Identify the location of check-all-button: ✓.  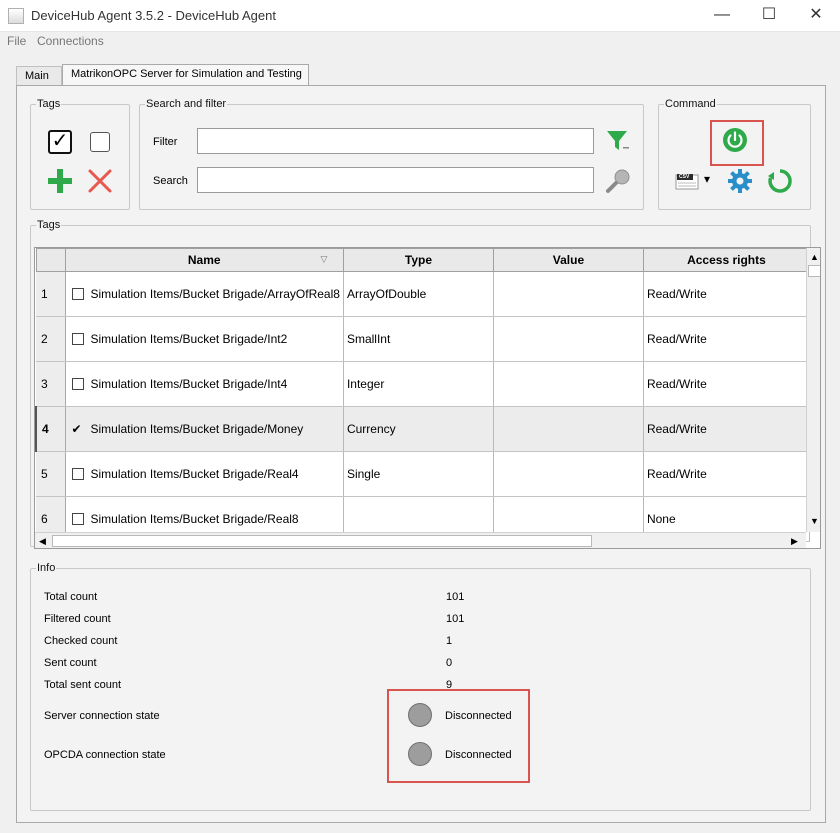
(60, 142).